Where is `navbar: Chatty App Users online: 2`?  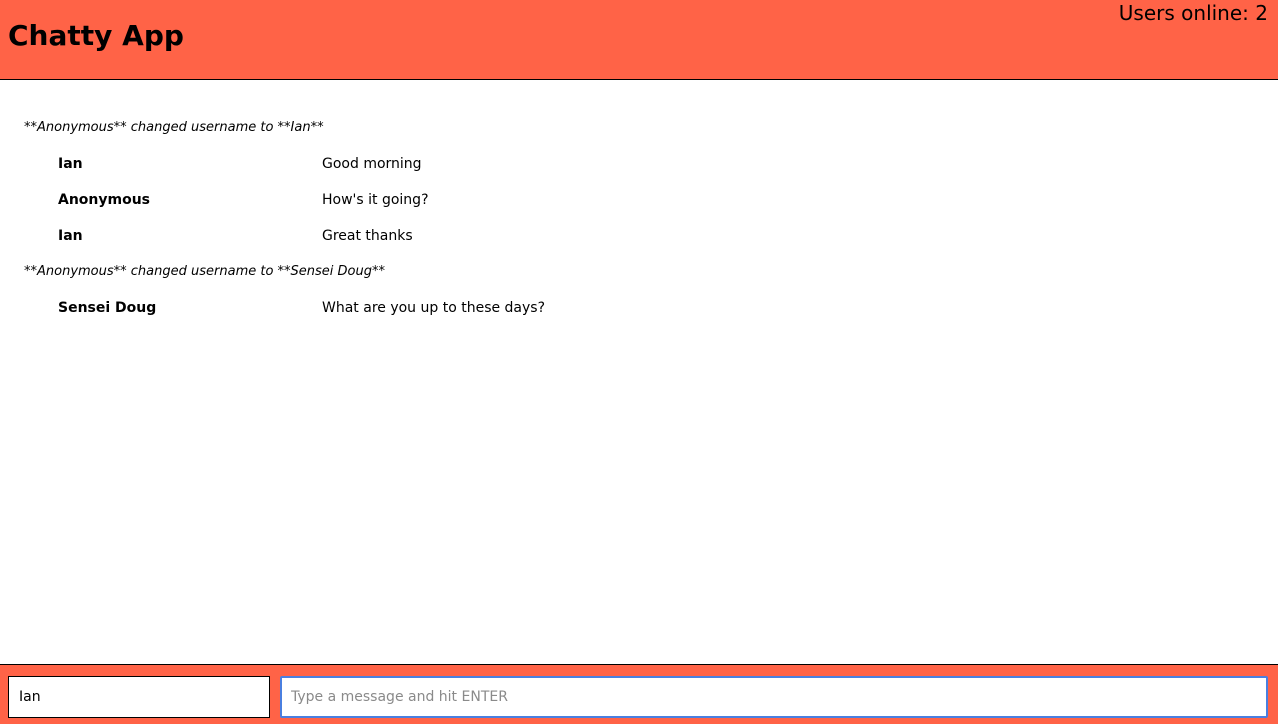
navbar: Chatty App Users online: 2 is located at coordinates (639, 40).